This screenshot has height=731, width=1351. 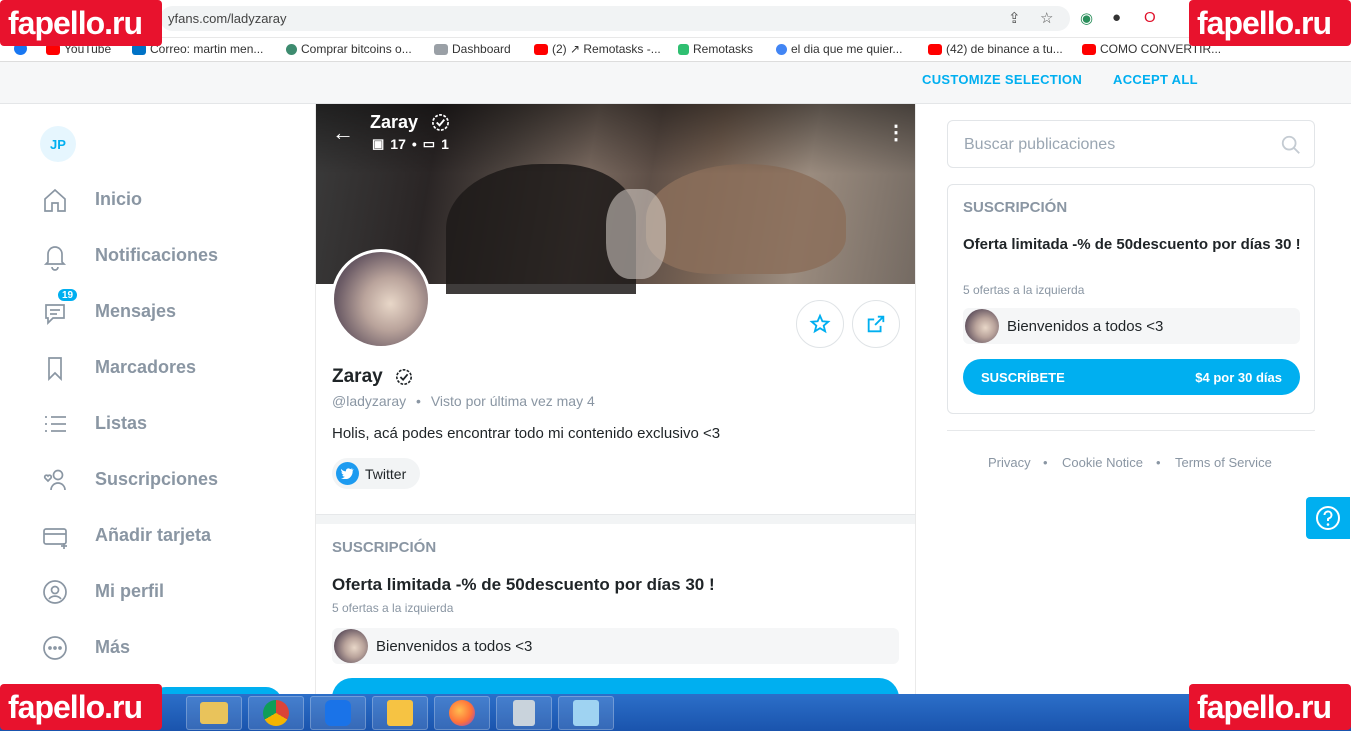 What do you see at coordinates (398, 144) in the screenshot?
I see `photo-count: 17` at bounding box center [398, 144].